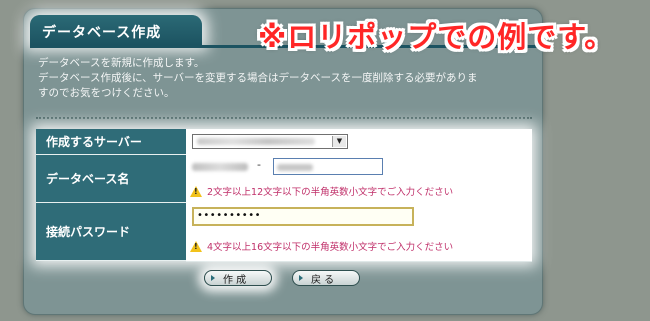 Image resolution: width=650 pixels, height=321 pixels. I want to click on db-name-warning: 2文字以上12文字以下の半角英数小文字でご入力ください, so click(321, 191).